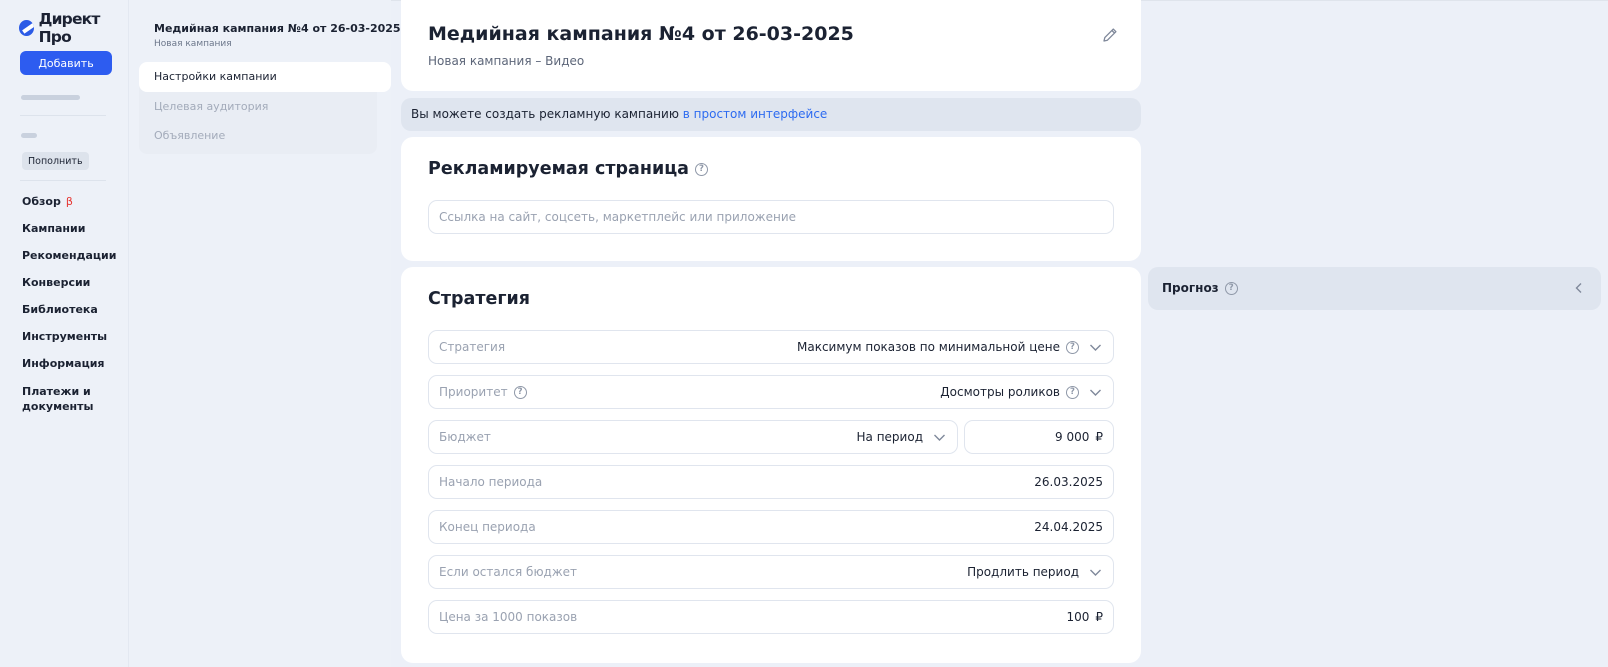 The width and height of the screenshot is (1608, 667). What do you see at coordinates (1072, 437) in the screenshot?
I see `budget-amount: 9 000` at bounding box center [1072, 437].